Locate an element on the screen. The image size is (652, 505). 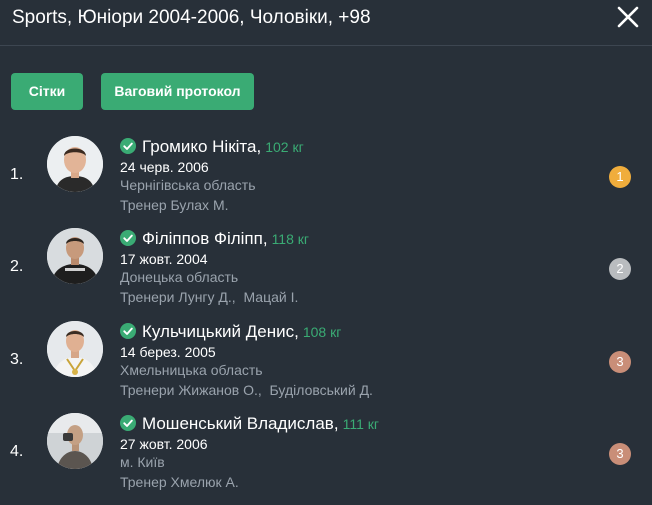
athlete-weight: 102 кг is located at coordinates (284, 147).